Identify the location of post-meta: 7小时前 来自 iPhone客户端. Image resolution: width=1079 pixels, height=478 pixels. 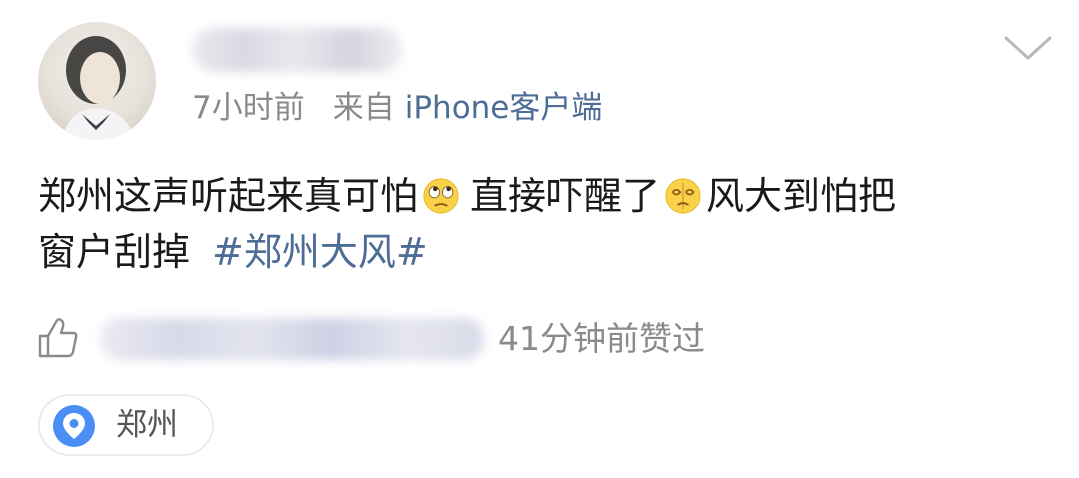
(397, 108).